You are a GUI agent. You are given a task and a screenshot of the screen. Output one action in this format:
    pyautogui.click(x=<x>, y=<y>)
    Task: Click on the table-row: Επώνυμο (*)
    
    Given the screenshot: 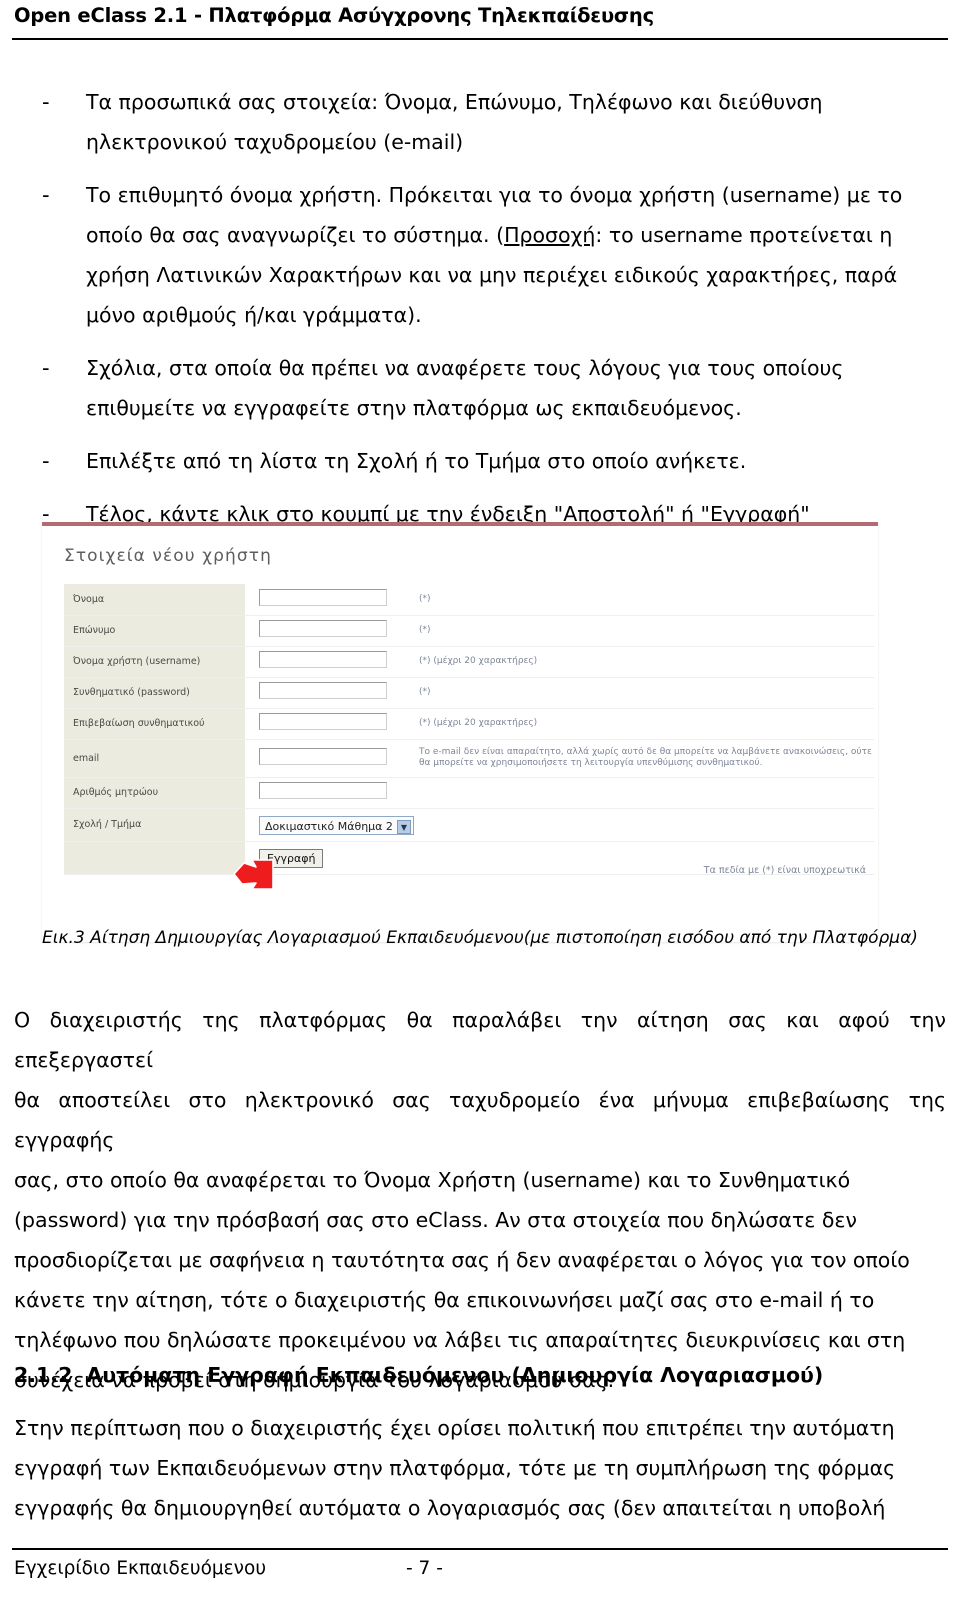 What is the action you would take?
    pyautogui.click(x=469, y=631)
    